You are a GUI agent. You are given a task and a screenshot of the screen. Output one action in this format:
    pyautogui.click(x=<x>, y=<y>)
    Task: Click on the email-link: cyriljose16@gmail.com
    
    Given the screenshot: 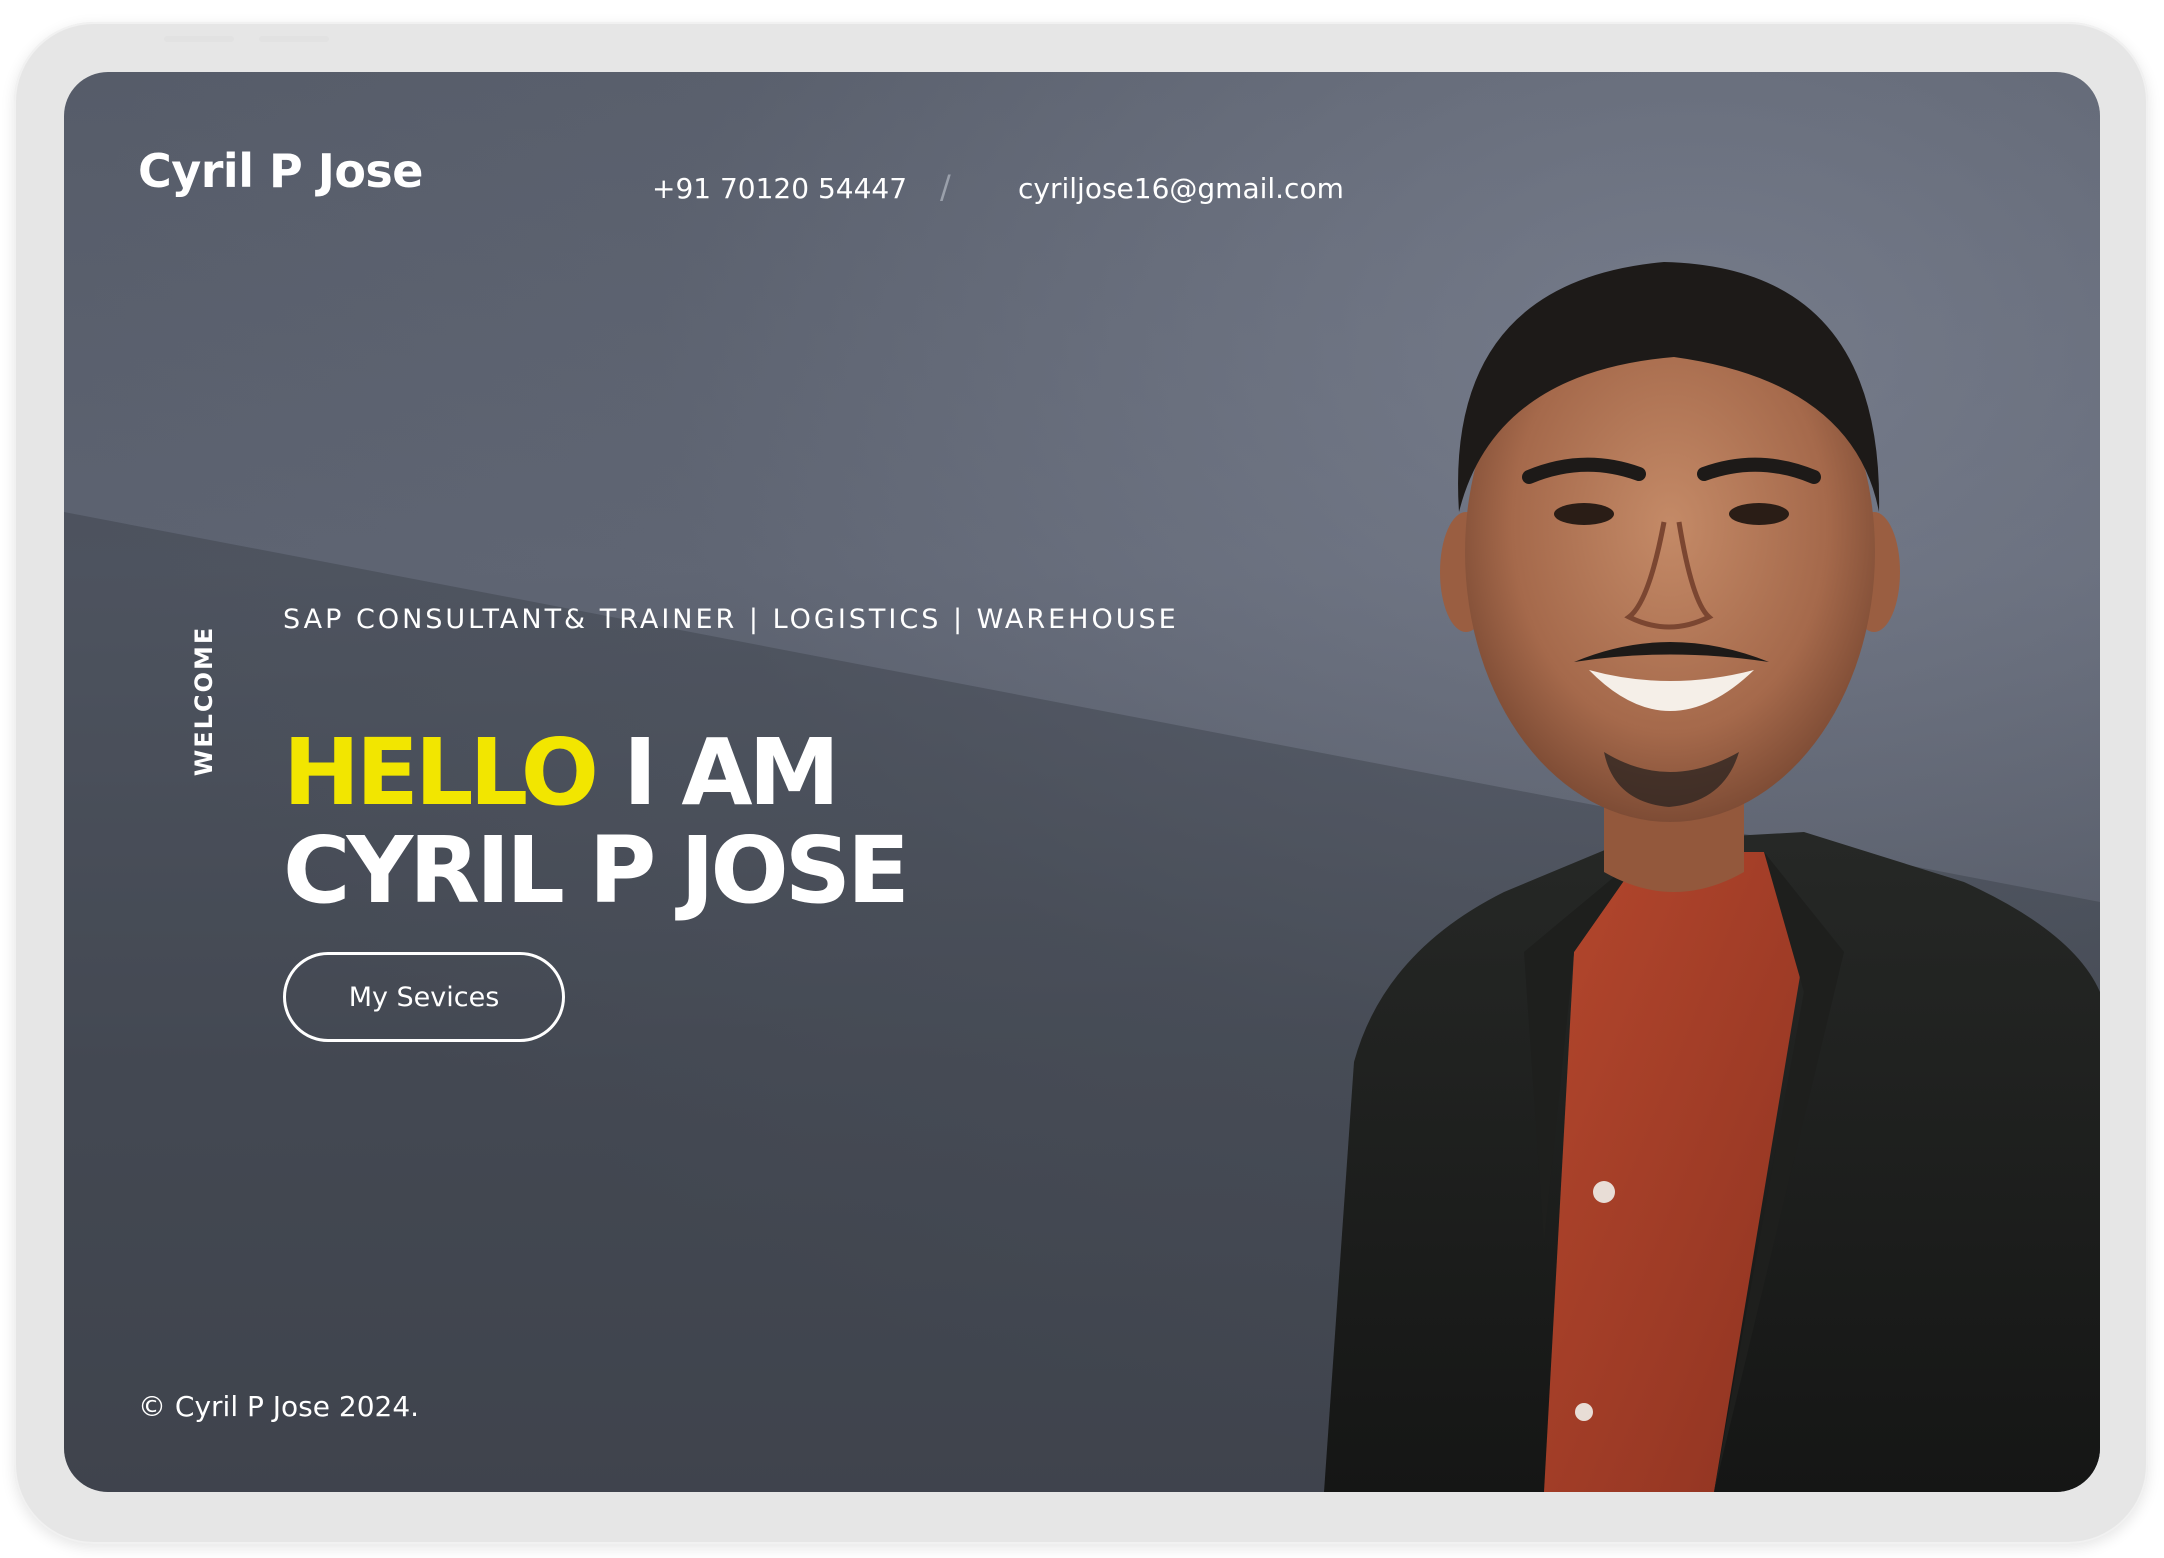 What is the action you would take?
    pyautogui.click(x=1181, y=188)
    